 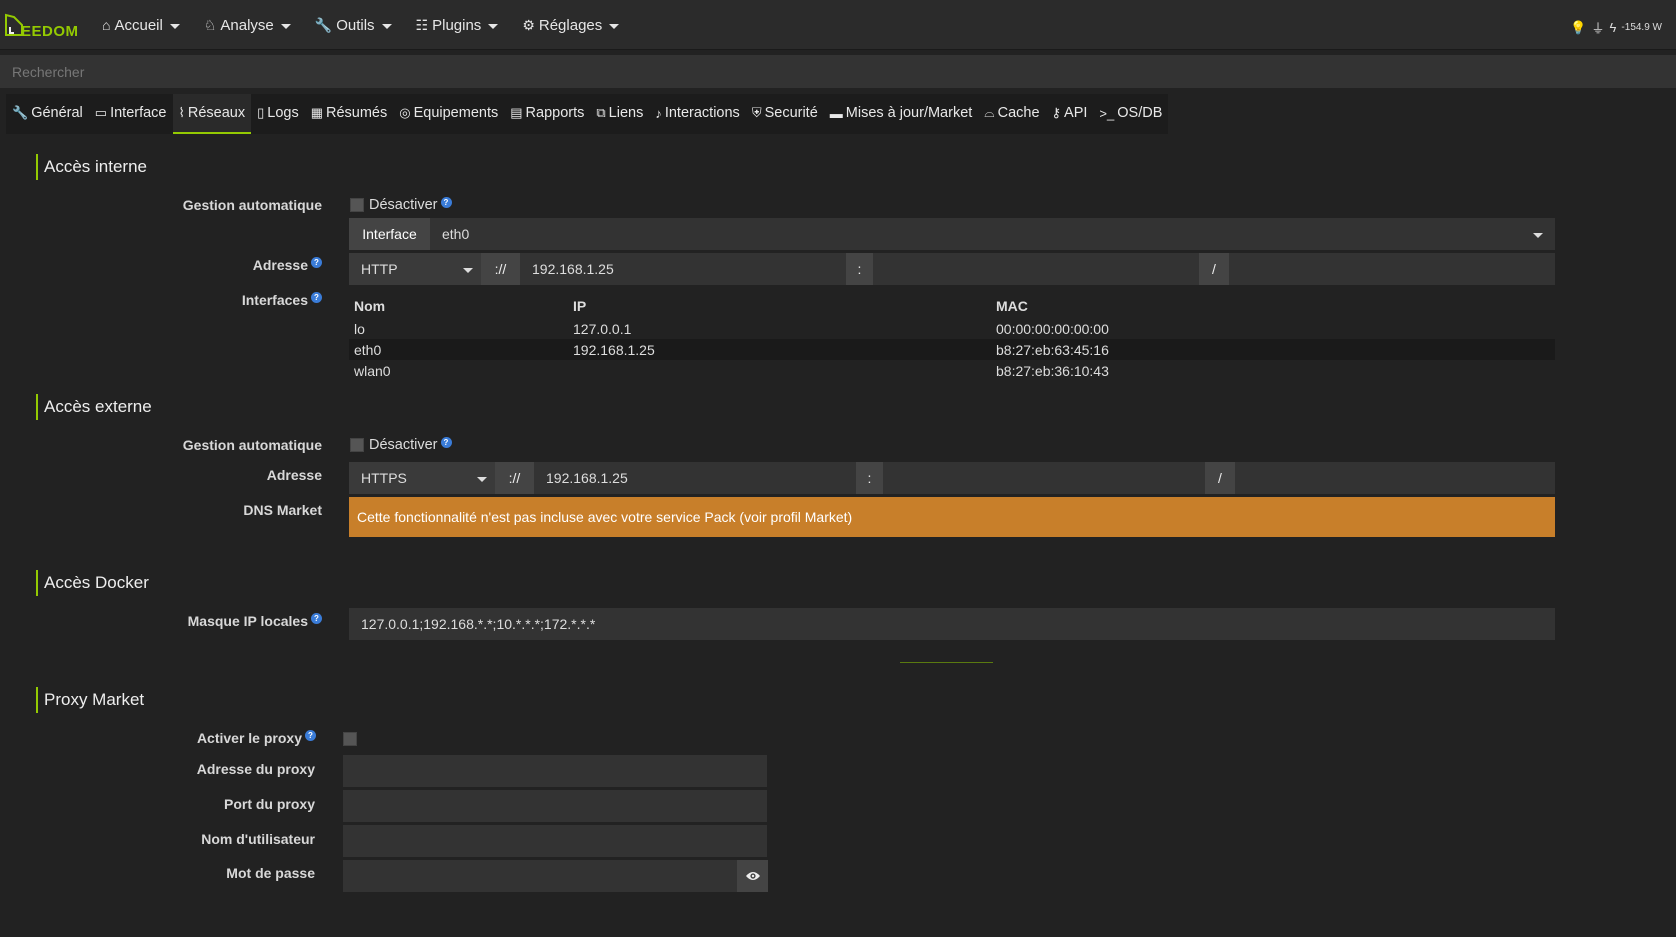 I want to click on tab-resumes: ▦ Résumés, so click(x=349, y=114).